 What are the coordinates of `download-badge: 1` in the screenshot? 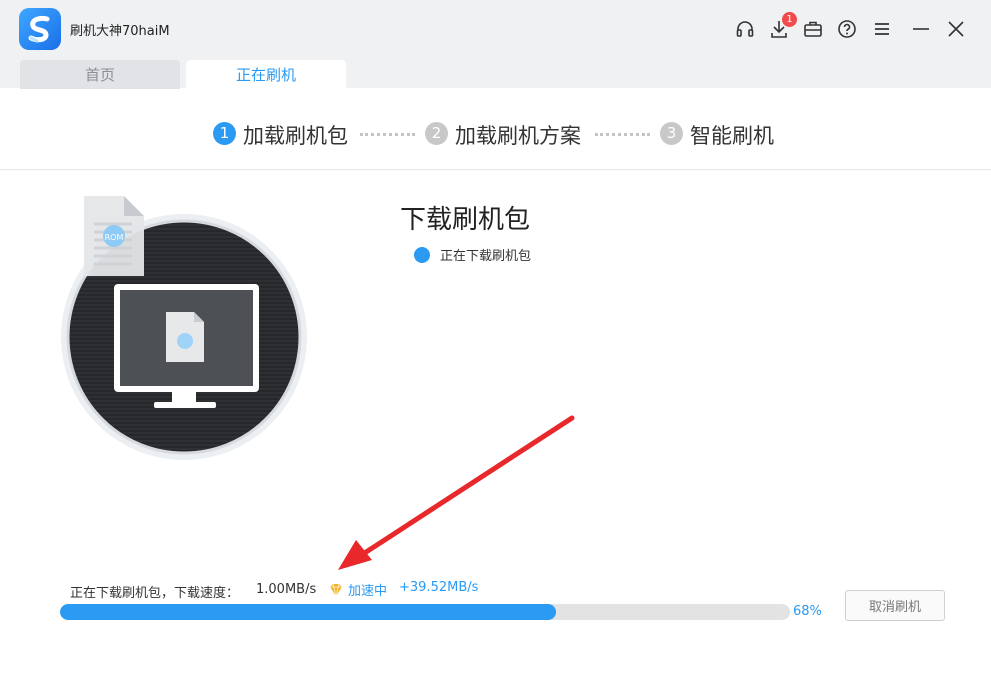 It's located at (789, 19).